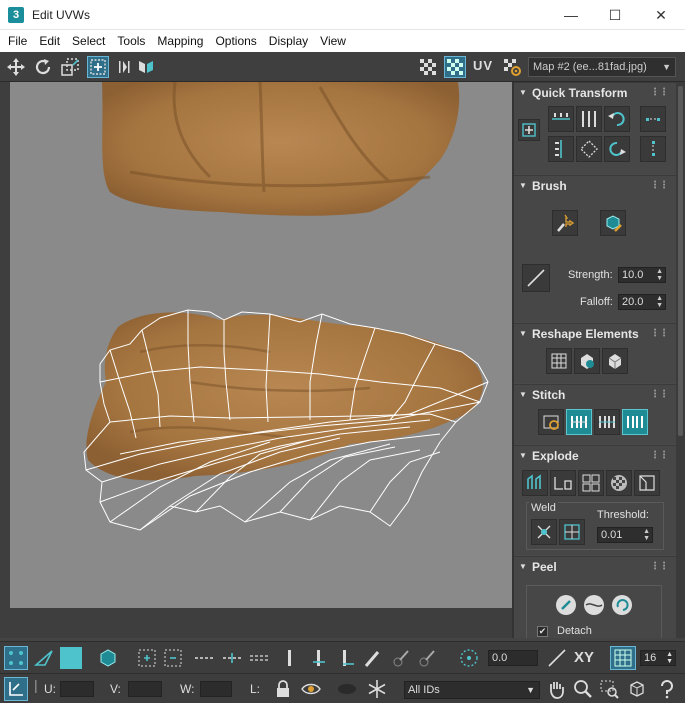 The height and width of the screenshot is (703, 685). What do you see at coordinates (609, 689) in the screenshot?
I see `zoom-region-icon` at bounding box center [609, 689].